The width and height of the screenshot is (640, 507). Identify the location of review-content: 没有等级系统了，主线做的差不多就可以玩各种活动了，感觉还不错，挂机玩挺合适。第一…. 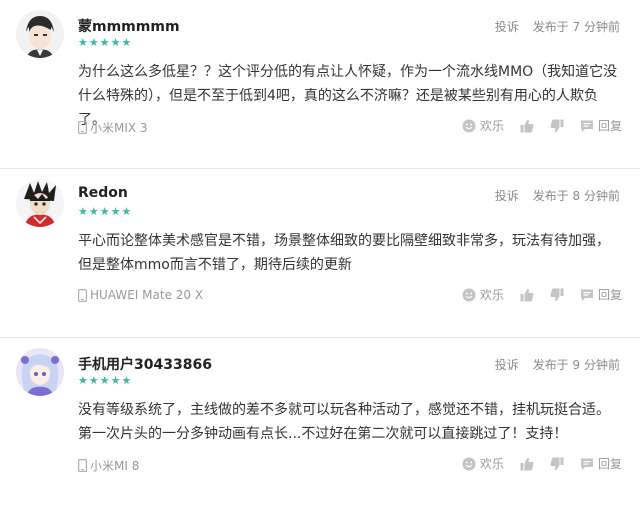
(344, 422).